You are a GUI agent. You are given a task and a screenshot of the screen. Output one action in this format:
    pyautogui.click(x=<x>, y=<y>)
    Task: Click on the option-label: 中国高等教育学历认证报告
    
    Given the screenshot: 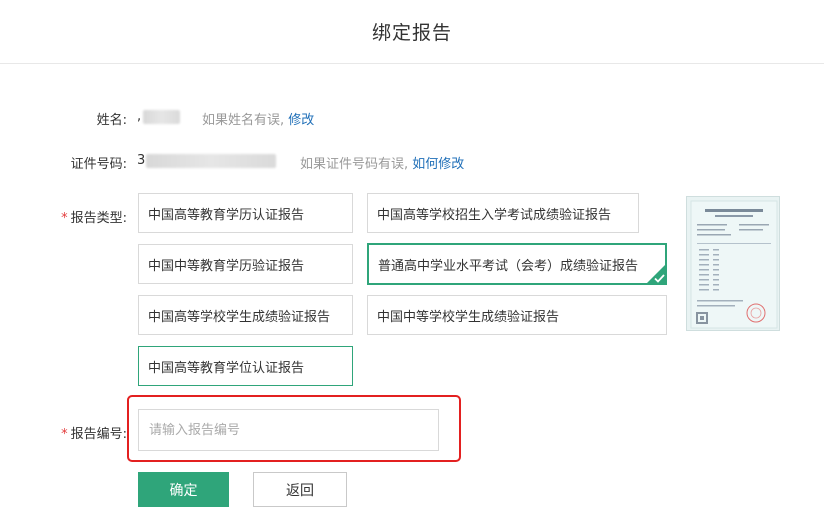 What is the action you would take?
    pyautogui.click(x=226, y=215)
    